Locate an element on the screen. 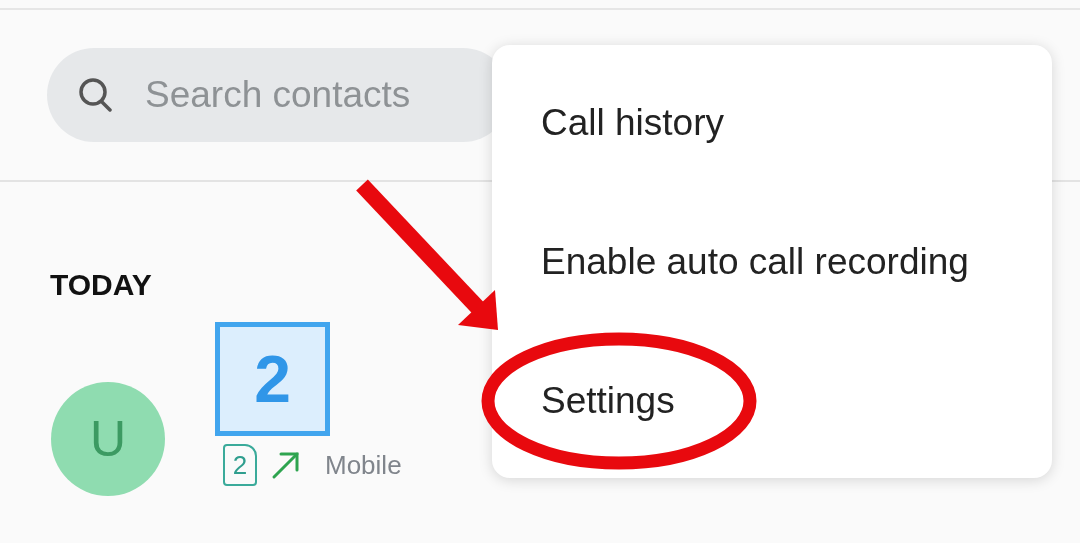 Image resolution: width=1080 pixels, height=543 pixels. sim-card-icon: 2 is located at coordinates (240, 465).